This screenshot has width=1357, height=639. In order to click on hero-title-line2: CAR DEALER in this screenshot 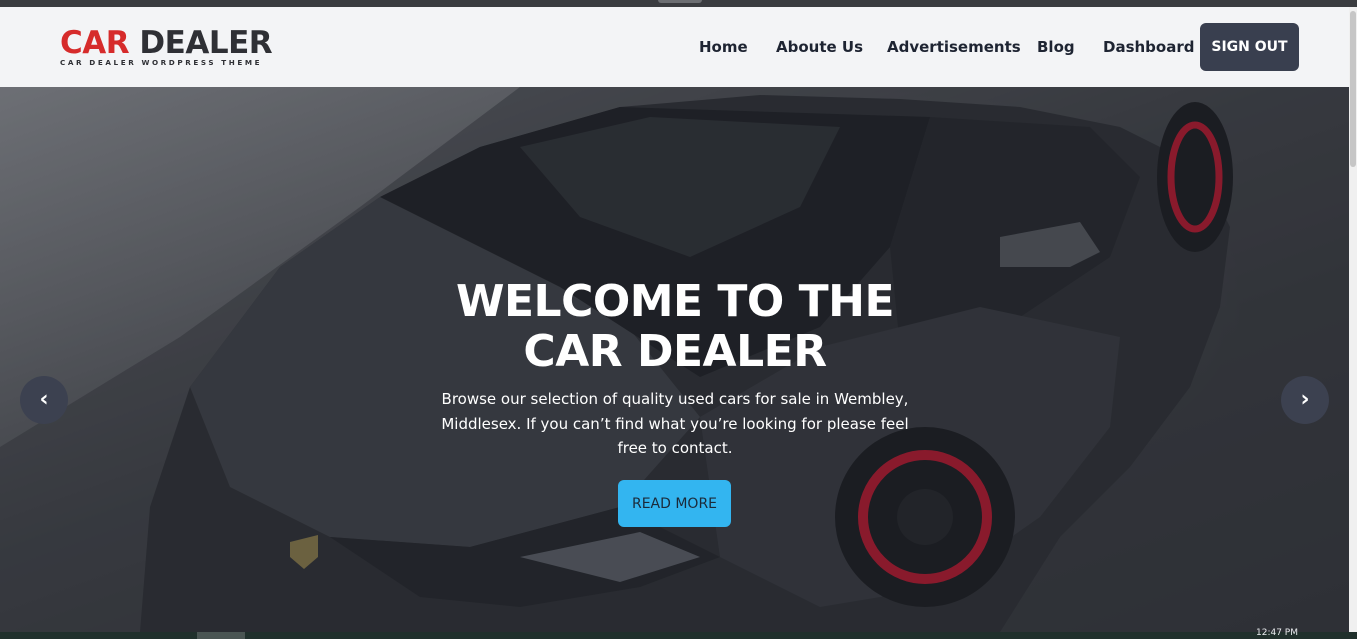, I will do `click(675, 351)`.